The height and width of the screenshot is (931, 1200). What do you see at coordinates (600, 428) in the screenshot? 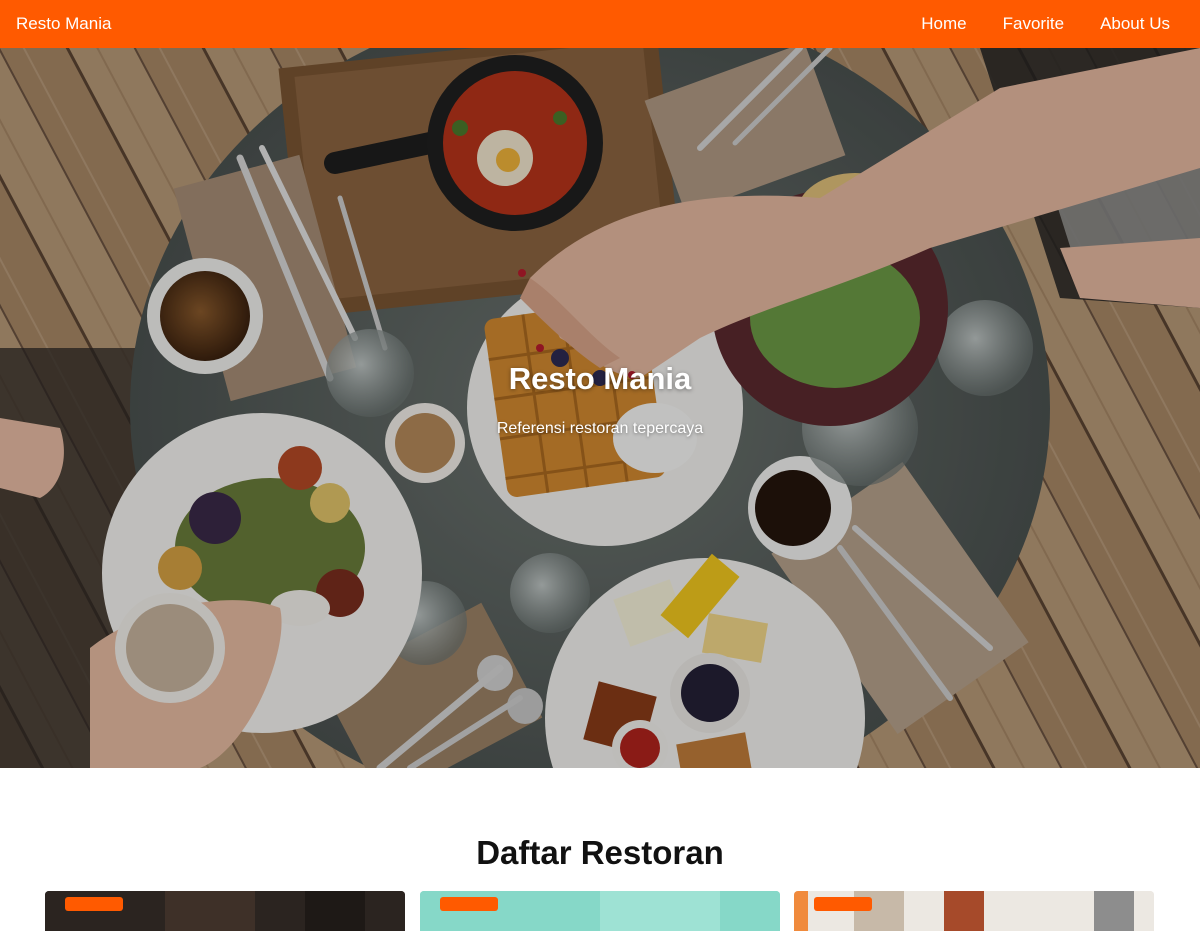
I see `hero-subtitle: Referensi restoran tepercaya` at bounding box center [600, 428].